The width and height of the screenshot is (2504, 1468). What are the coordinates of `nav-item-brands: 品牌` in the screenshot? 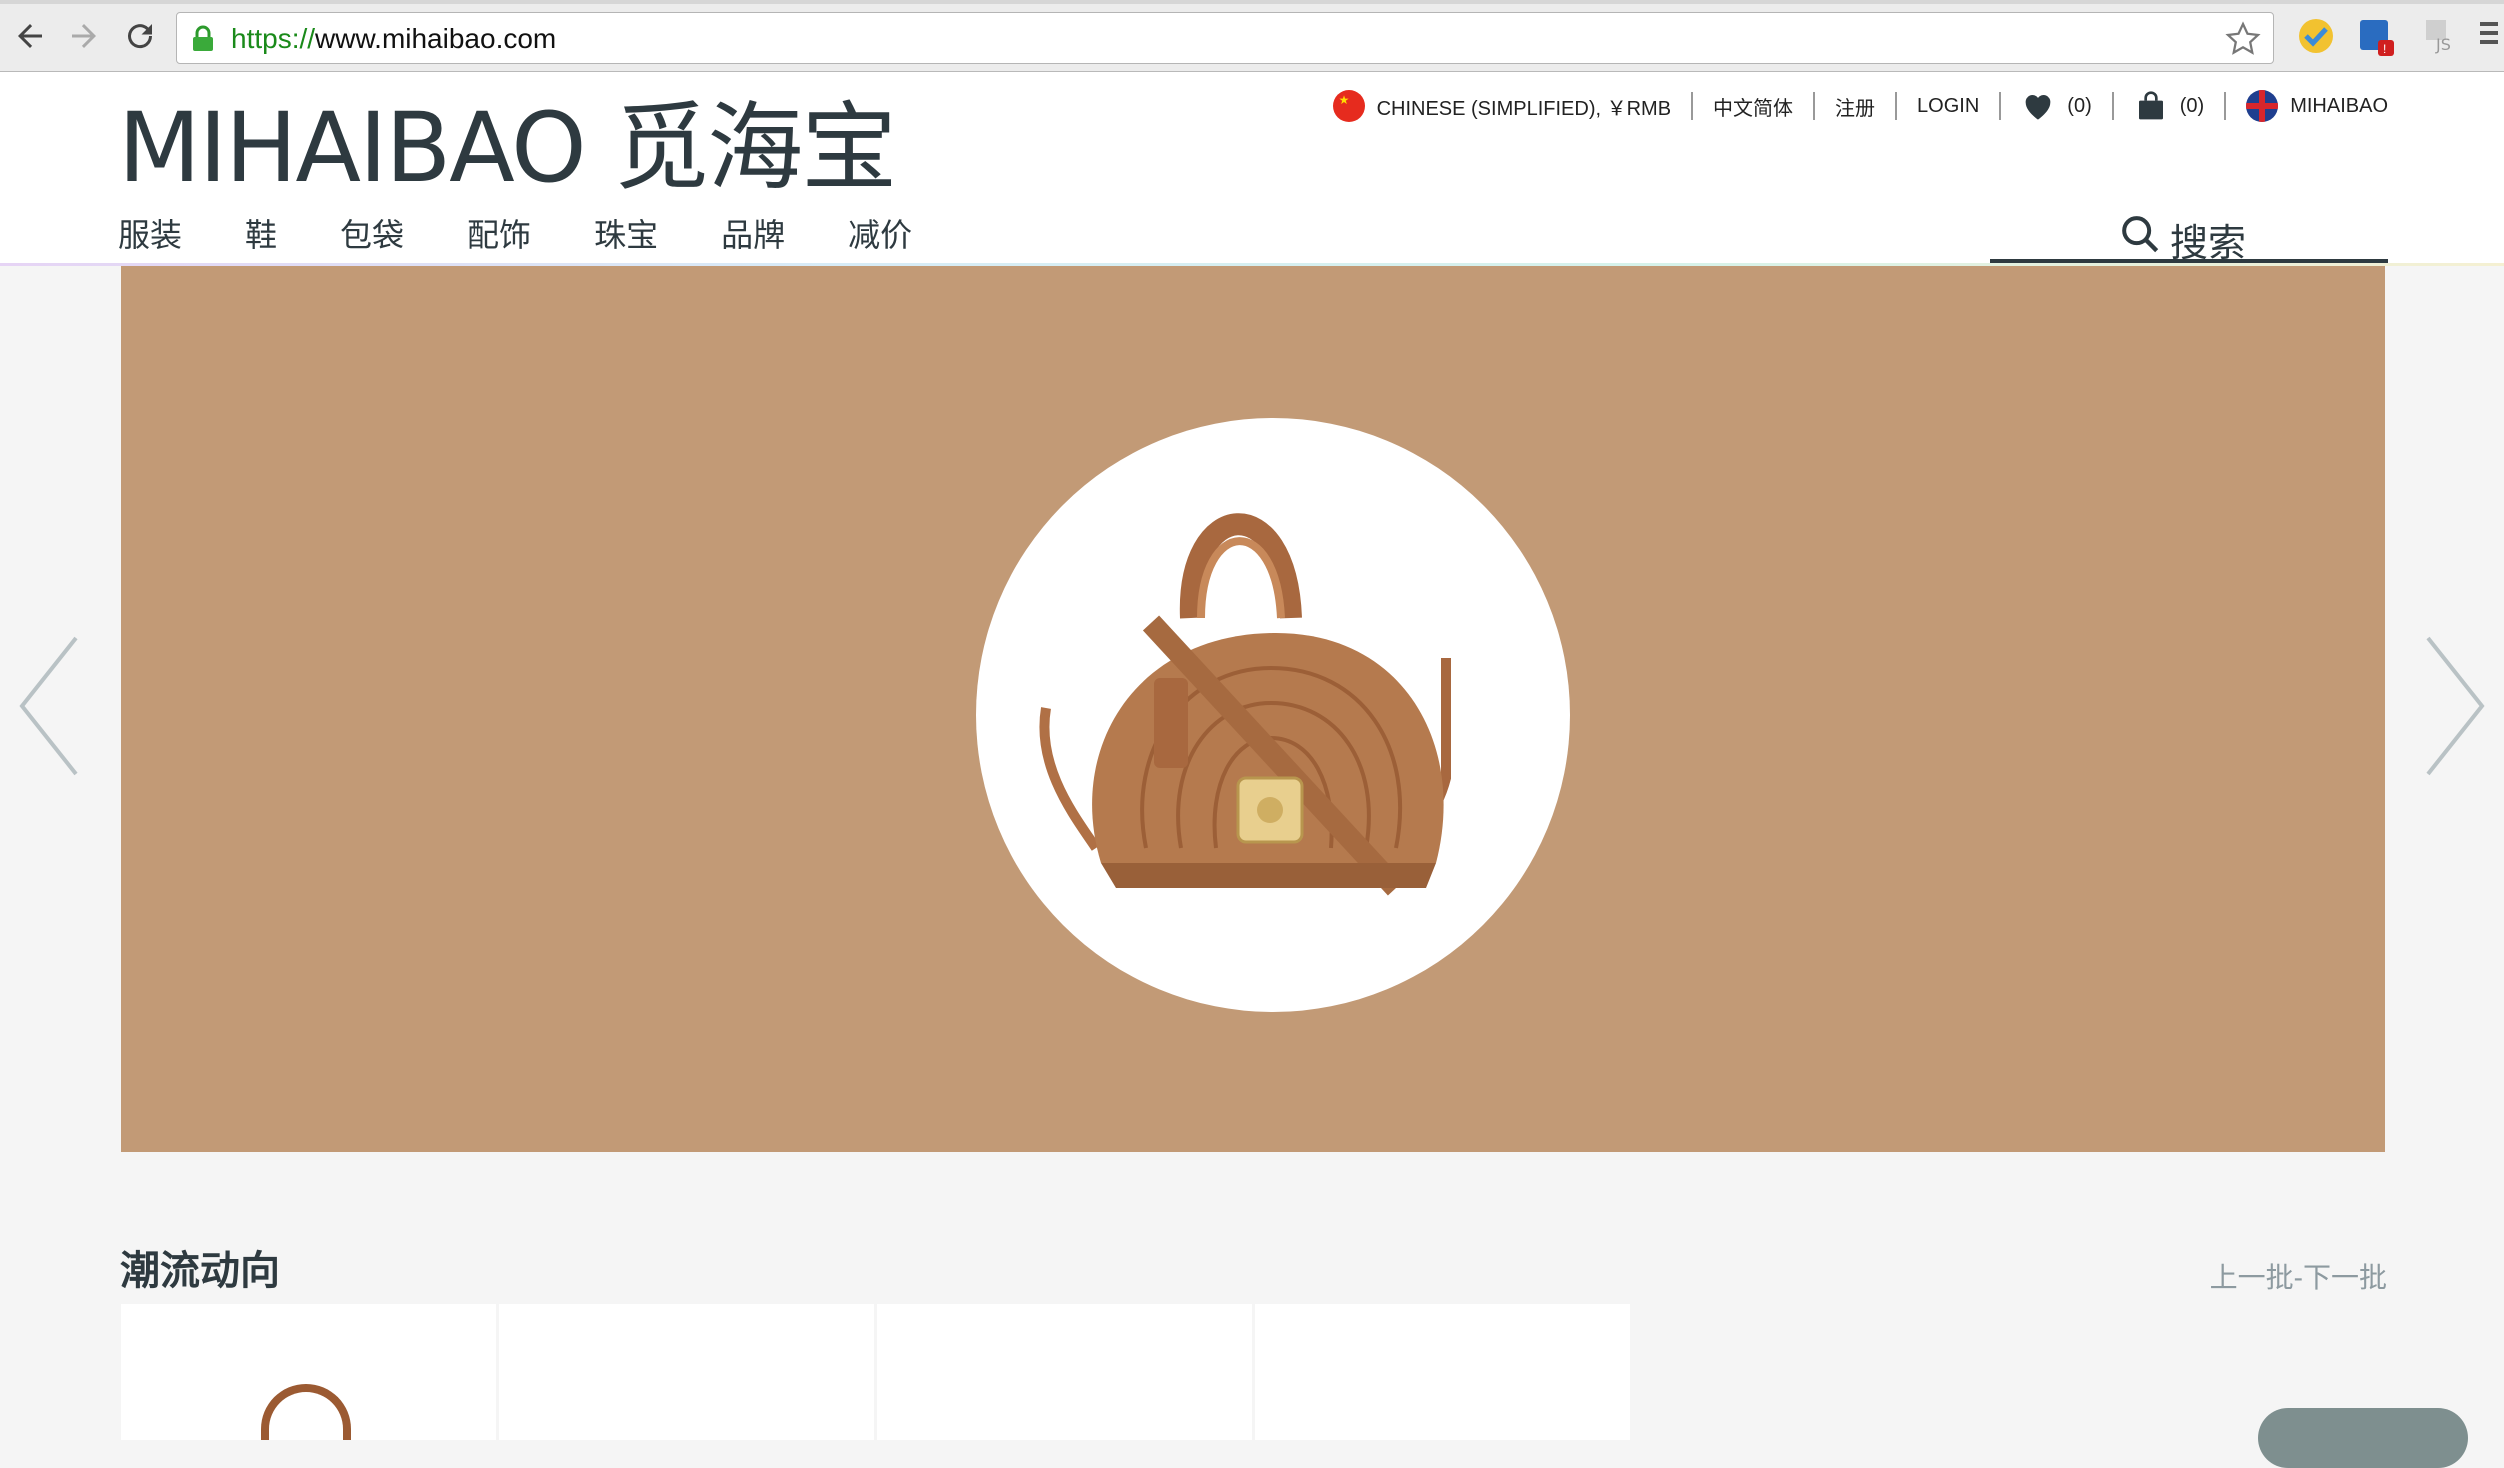 It's located at (753, 233).